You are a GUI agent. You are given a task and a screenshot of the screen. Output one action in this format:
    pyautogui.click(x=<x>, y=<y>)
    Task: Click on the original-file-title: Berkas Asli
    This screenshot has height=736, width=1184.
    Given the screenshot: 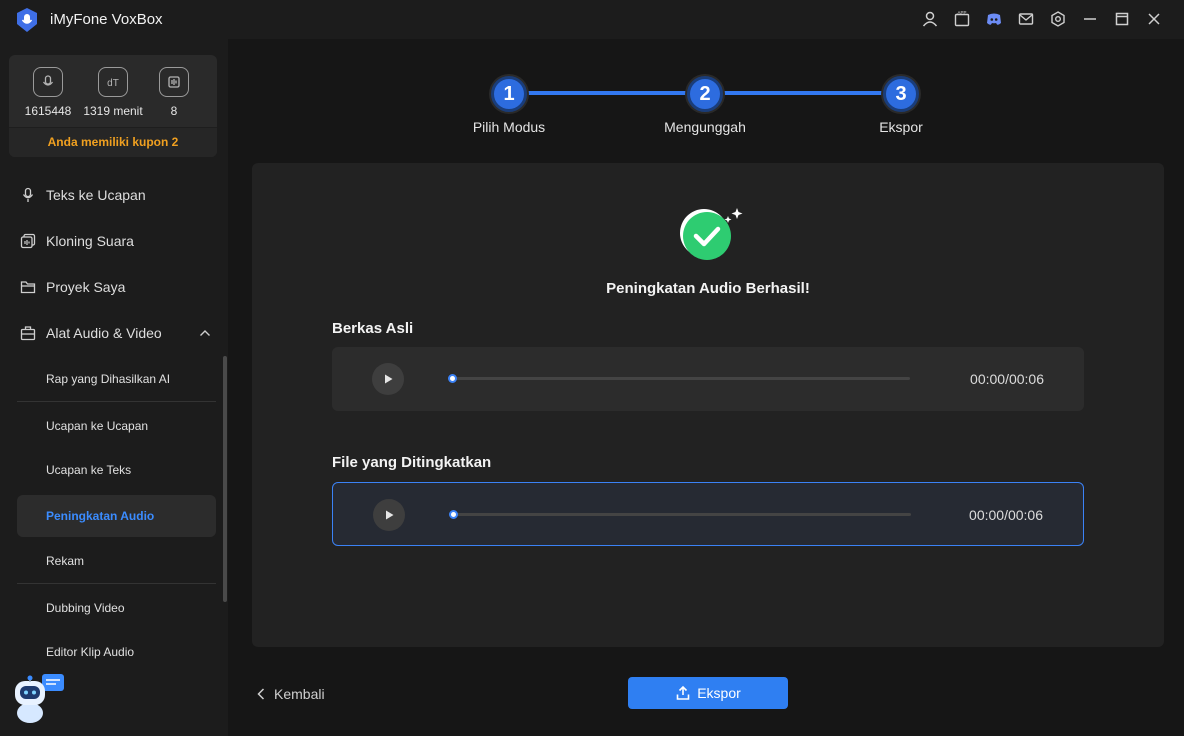 What is the action you would take?
    pyautogui.click(x=373, y=328)
    